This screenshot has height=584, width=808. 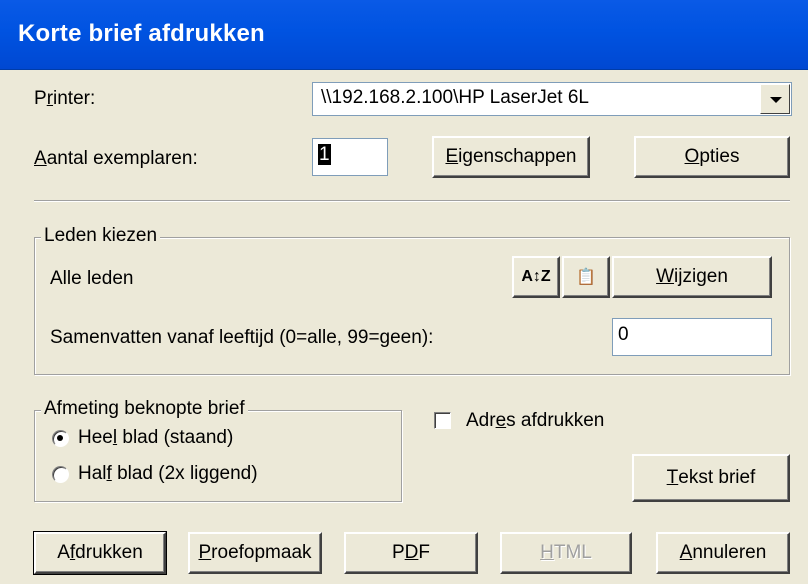 I want to click on print-button: Af drukken, so click(x=100, y=553).